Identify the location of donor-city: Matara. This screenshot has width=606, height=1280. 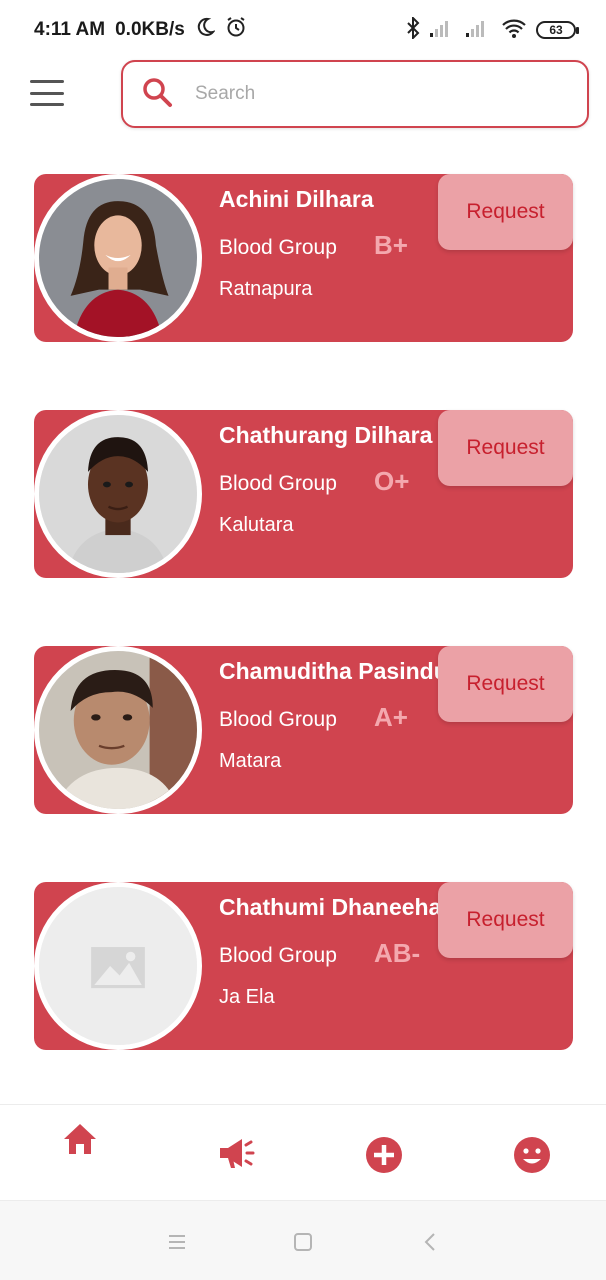
(250, 761).